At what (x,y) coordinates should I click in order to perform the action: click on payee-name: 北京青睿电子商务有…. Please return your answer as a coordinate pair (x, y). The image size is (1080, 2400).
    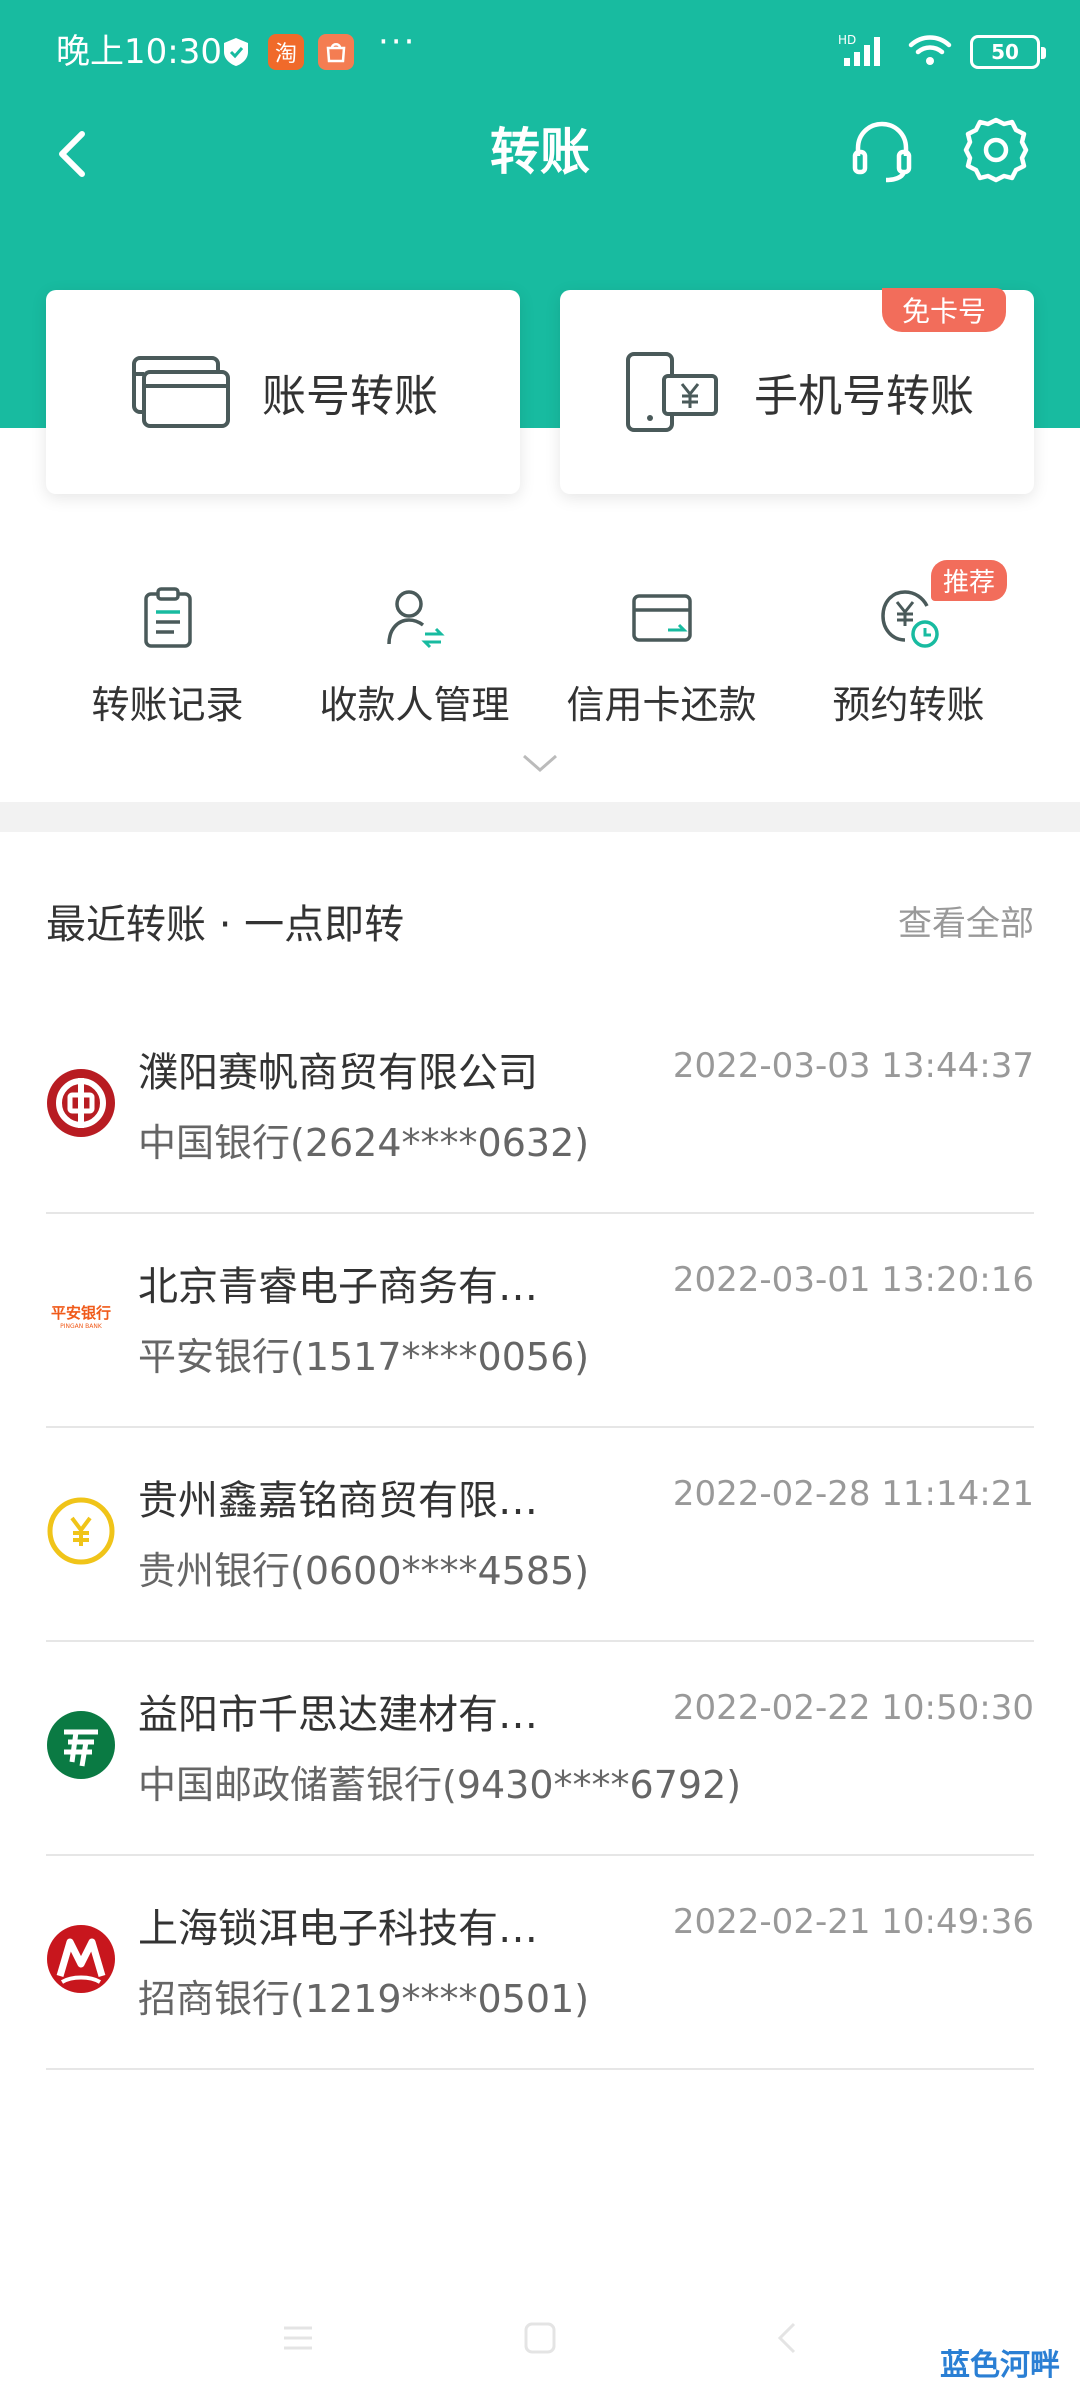
    Looking at the image, I should click on (338, 1287).